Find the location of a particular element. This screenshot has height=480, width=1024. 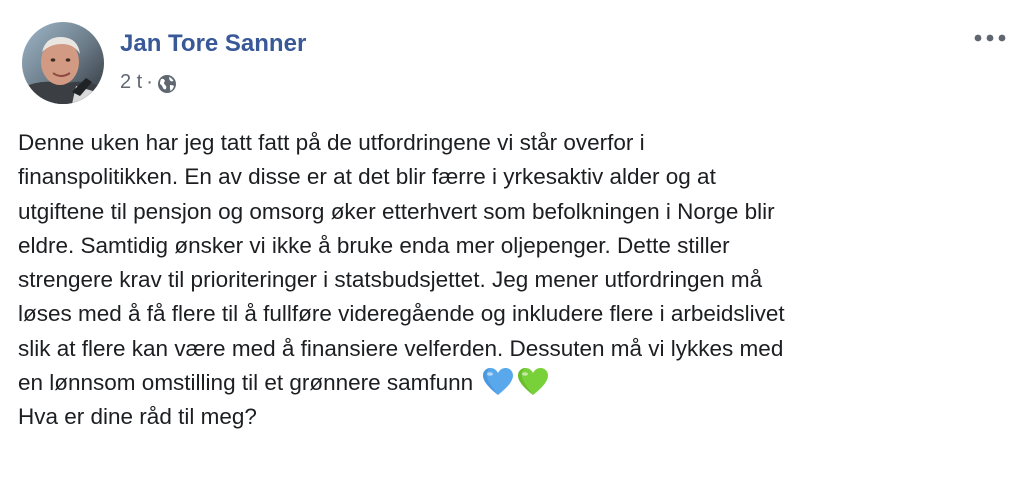

more-options-icon is located at coordinates (990, 38).